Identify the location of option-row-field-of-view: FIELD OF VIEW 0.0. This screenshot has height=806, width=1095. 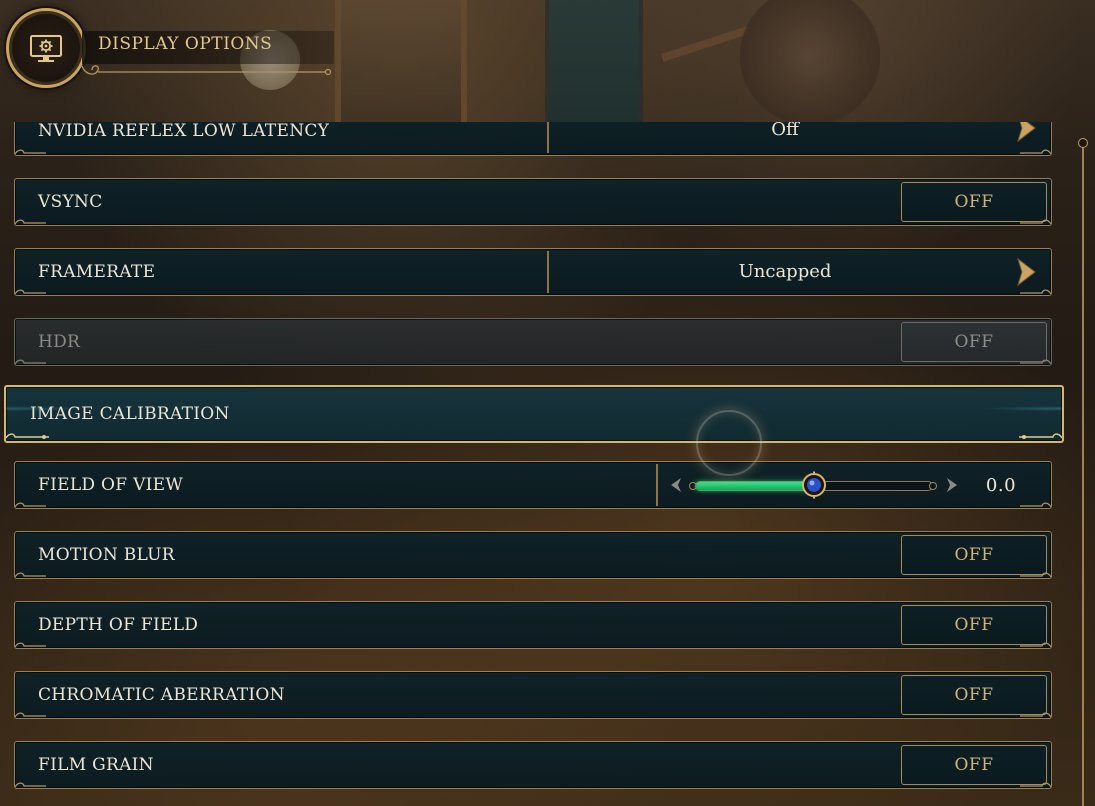
(533, 485).